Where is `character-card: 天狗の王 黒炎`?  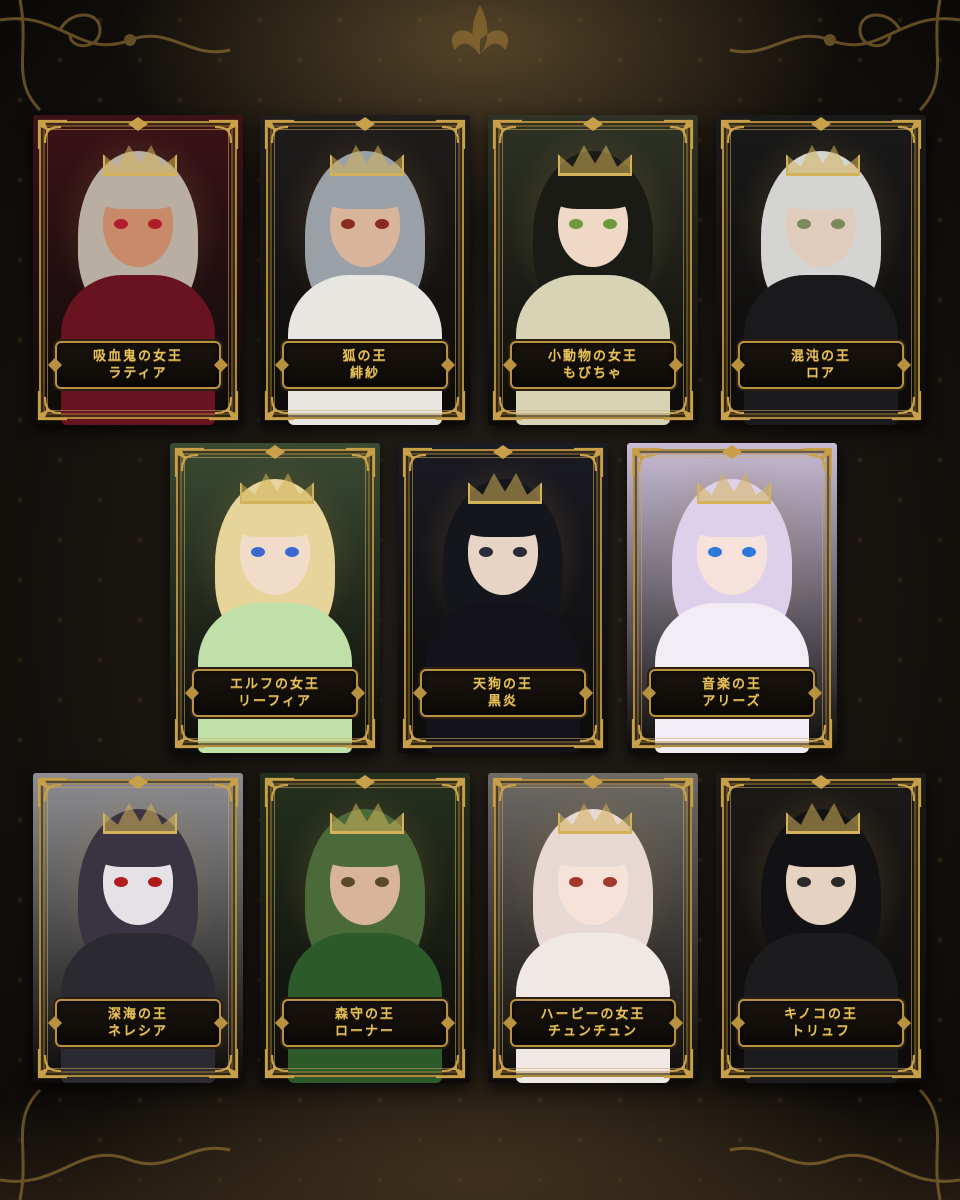
character-card: 天狗の王 黒炎 is located at coordinates (503, 598).